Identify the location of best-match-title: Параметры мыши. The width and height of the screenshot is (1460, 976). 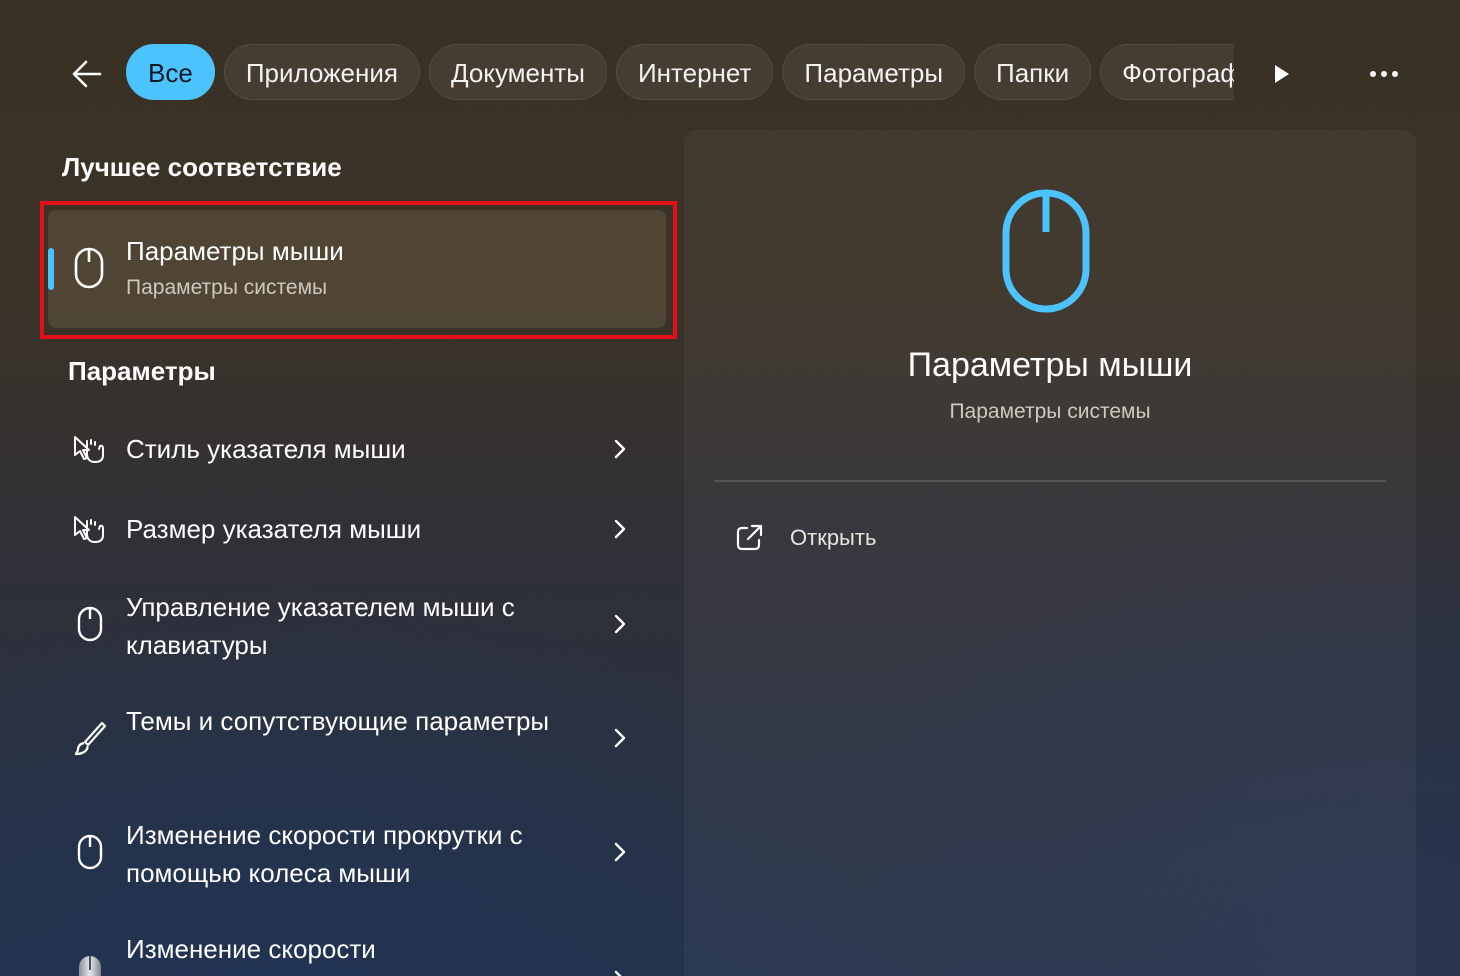
(235, 251).